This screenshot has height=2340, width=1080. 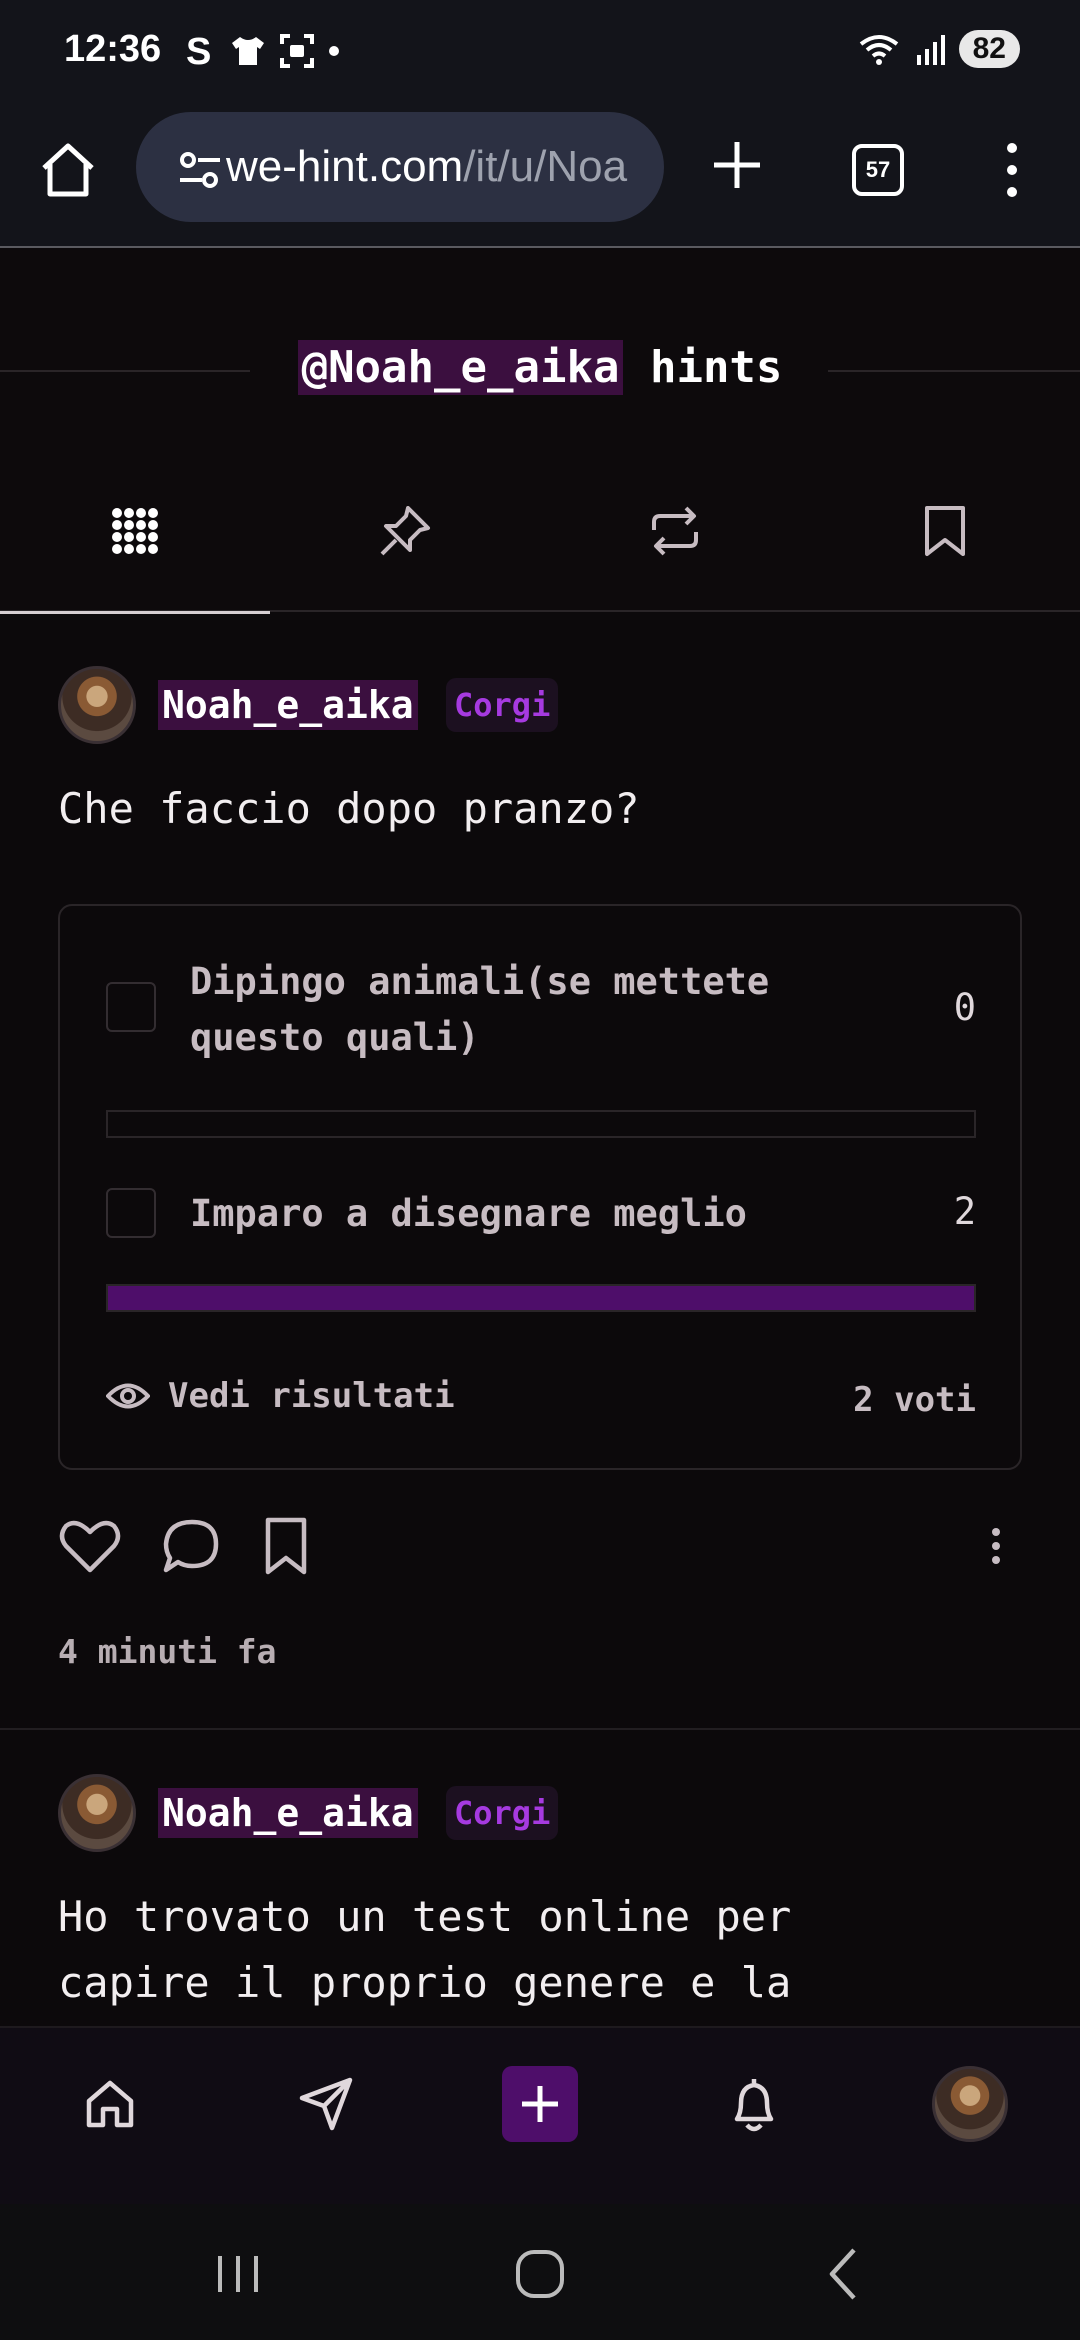 I want to click on post-timestamp: 4 minuti fa, so click(x=167, y=1651).